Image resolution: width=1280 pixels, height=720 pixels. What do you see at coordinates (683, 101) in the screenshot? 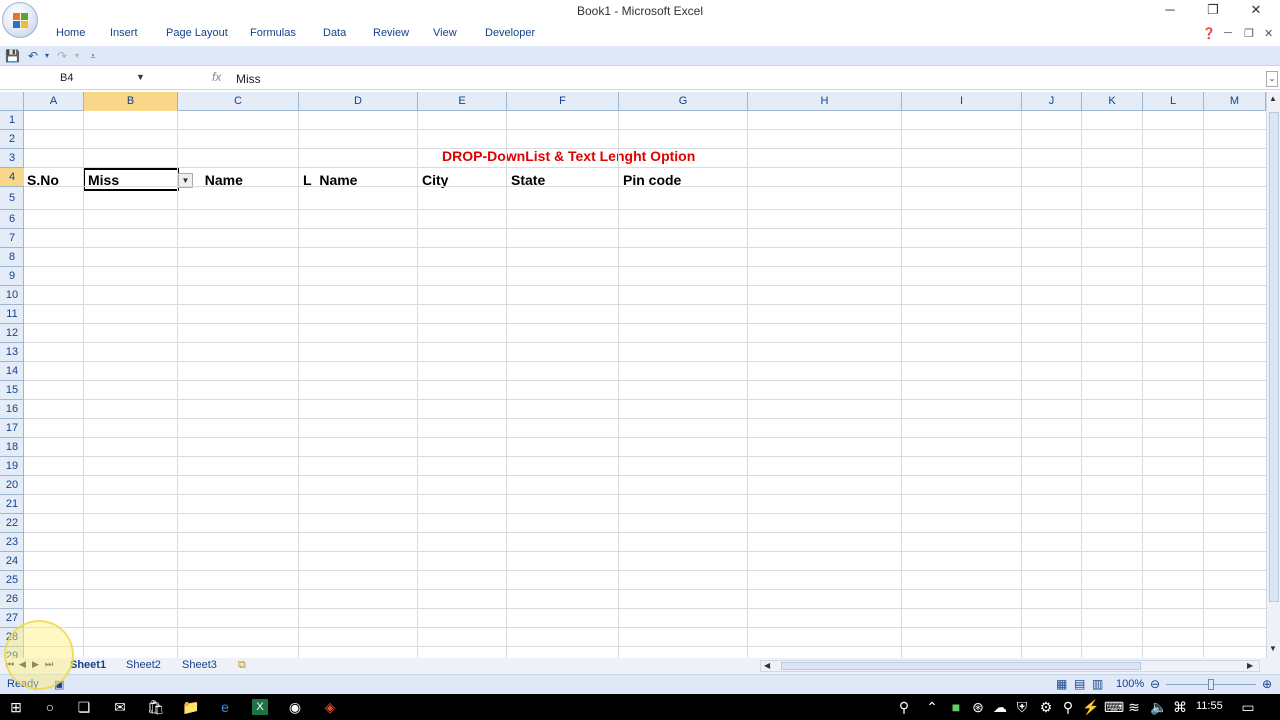
I see `column-header-g: G` at bounding box center [683, 101].